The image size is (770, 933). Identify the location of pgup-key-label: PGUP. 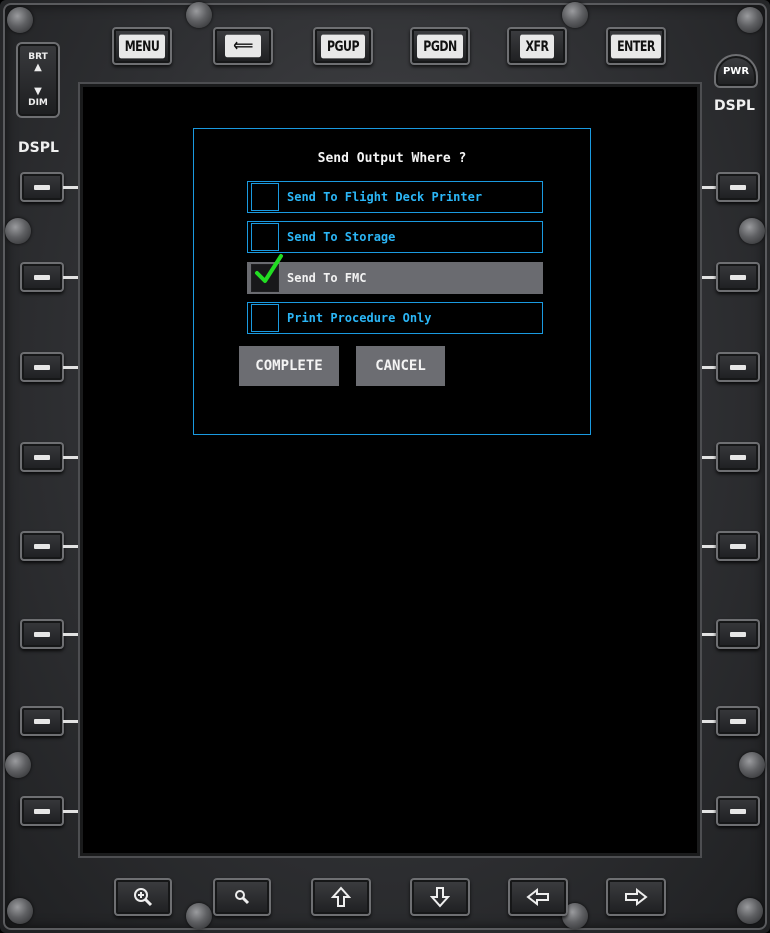
(343, 46).